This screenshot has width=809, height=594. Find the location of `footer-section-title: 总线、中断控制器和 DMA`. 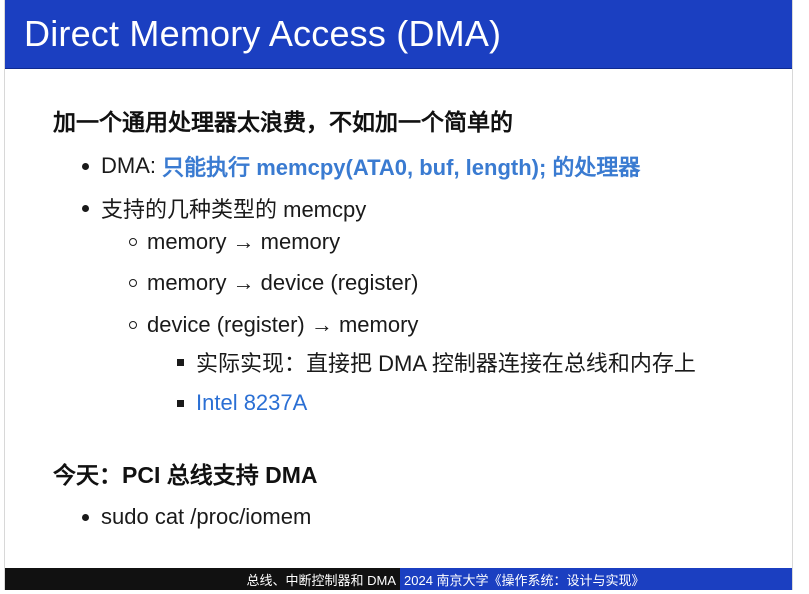

footer-section-title: 总线、中断控制器和 DMA is located at coordinates (202, 579).